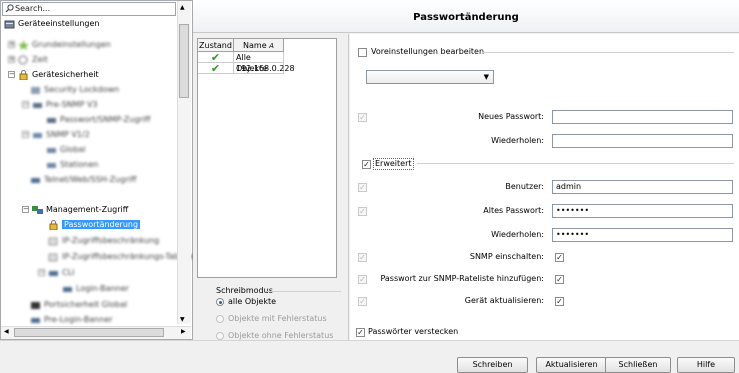 The width and height of the screenshot is (739, 373). Describe the element at coordinates (393, 164) in the screenshot. I see `extended-label: Erweitert` at that location.